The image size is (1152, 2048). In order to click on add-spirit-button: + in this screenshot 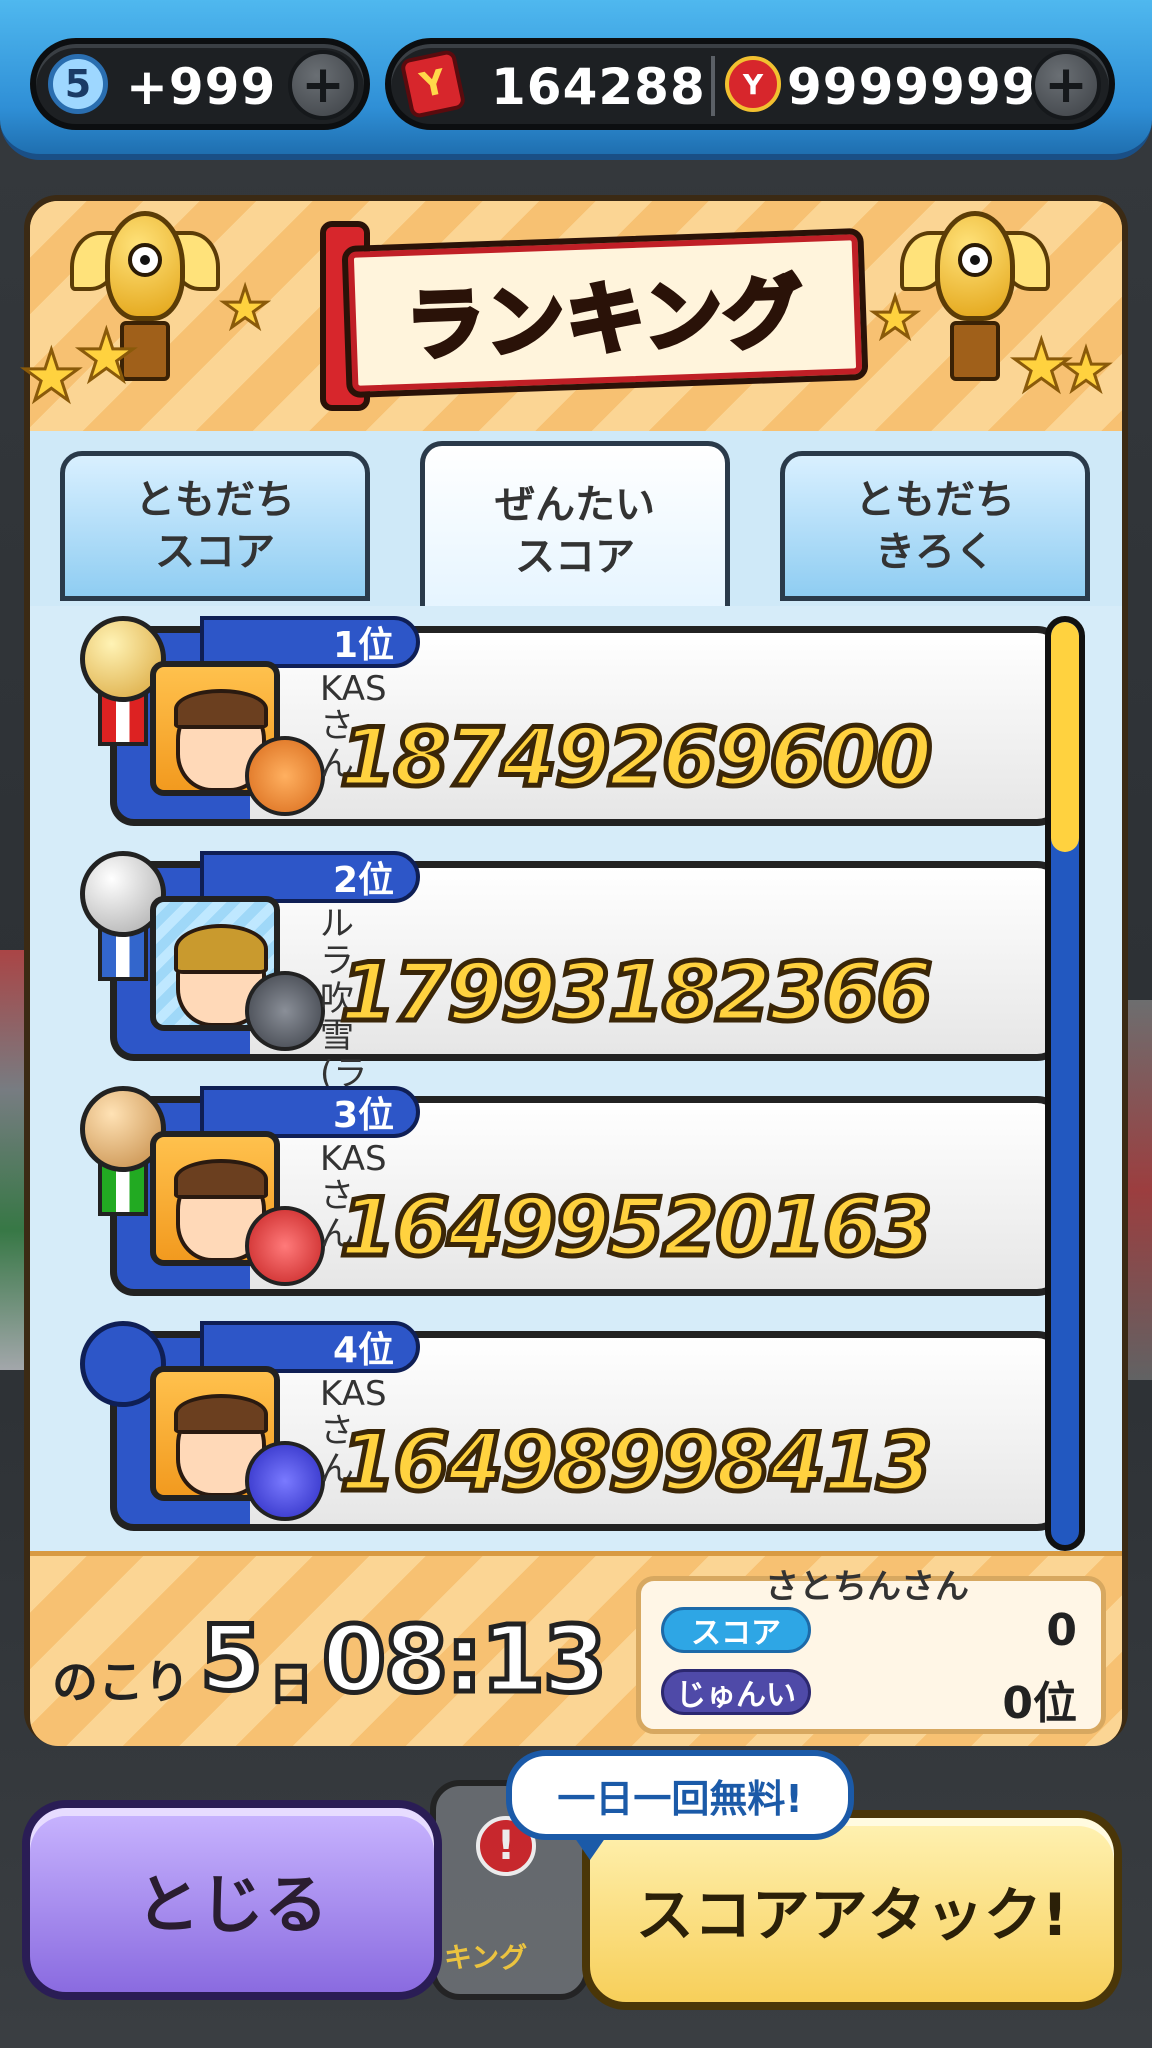, I will do `click(323, 85)`.